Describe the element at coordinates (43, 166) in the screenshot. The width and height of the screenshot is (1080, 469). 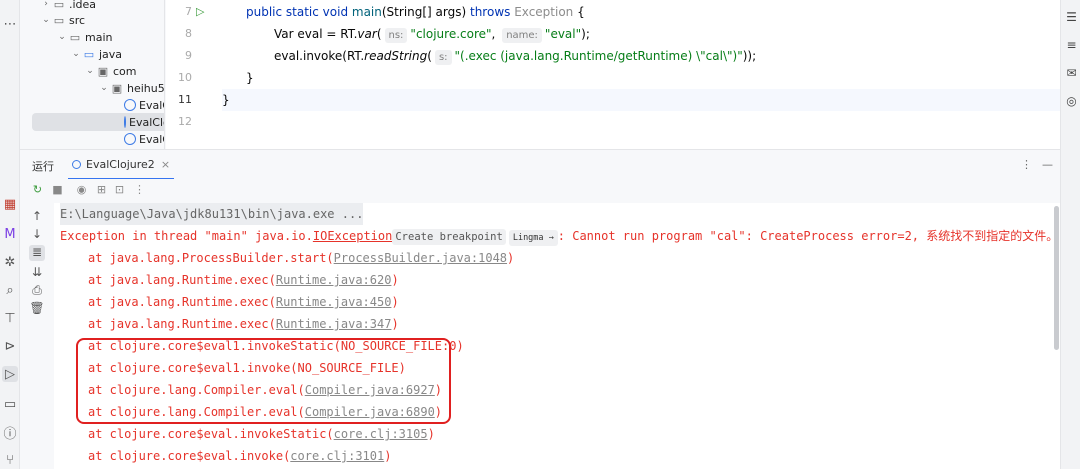
I see `run-label: 运行` at that location.